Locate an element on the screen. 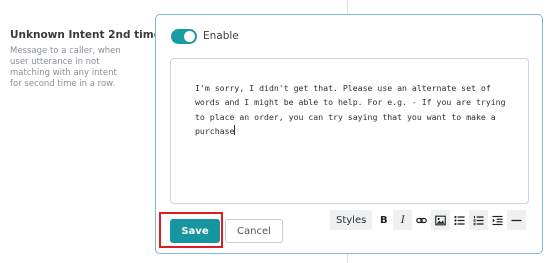  indent-icon is located at coordinates (497, 220).